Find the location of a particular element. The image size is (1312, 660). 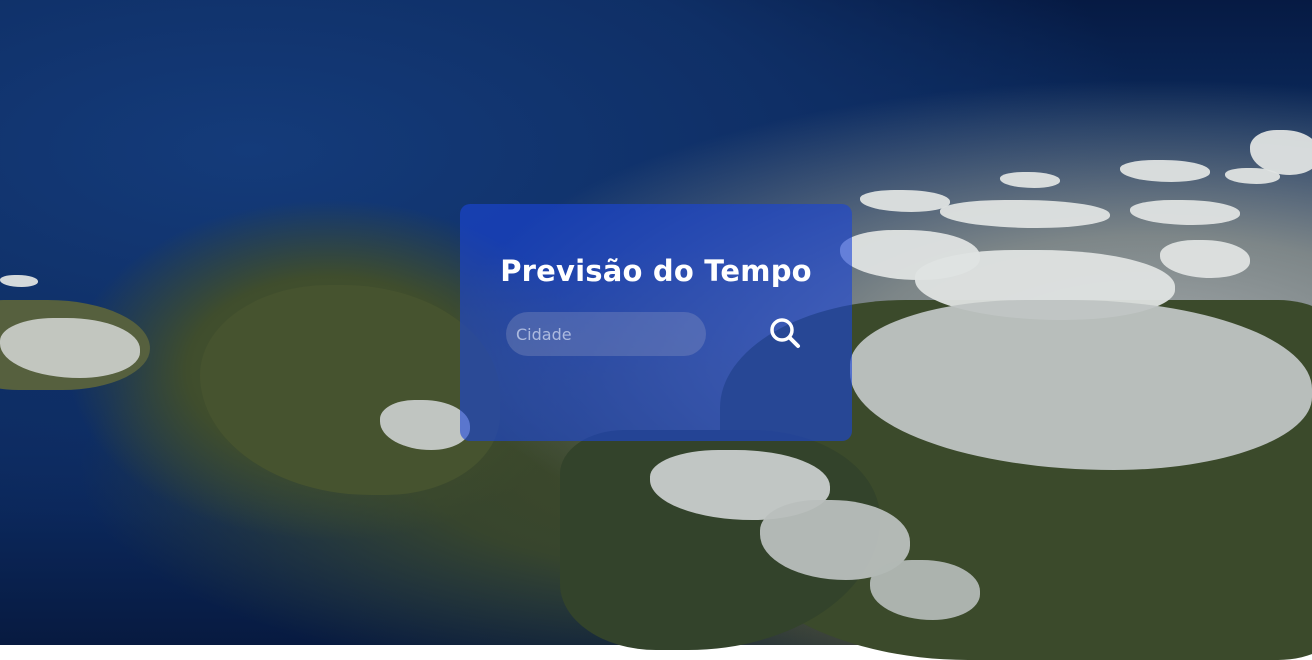

weather-search-card: Previsão do Tempo is located at coordinates (656, 322).